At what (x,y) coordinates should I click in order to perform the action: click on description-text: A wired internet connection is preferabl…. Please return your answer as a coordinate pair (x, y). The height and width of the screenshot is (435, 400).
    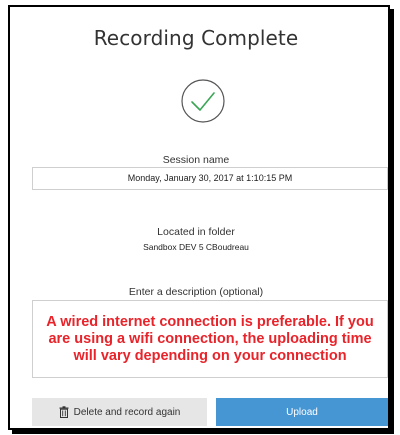
    Looking at the image, I should click on (210, 338).